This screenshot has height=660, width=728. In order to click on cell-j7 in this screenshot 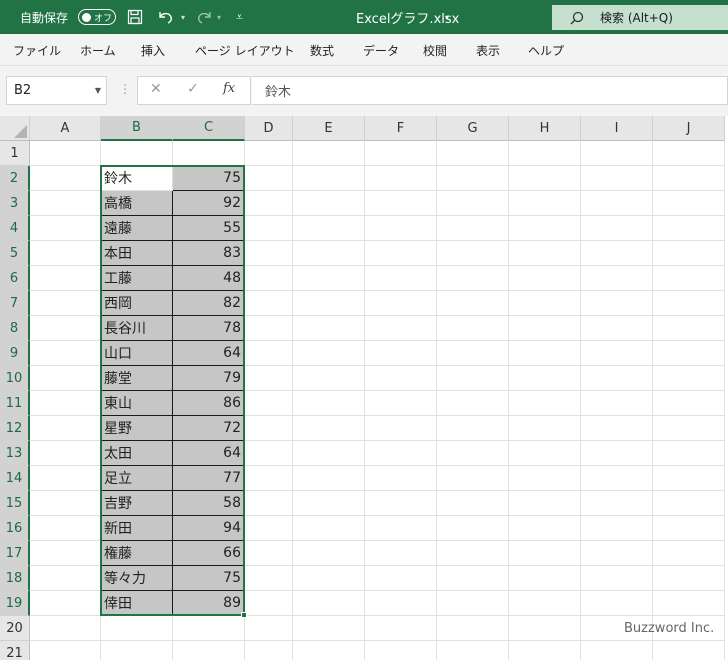, I will do `click(689, 303)`.